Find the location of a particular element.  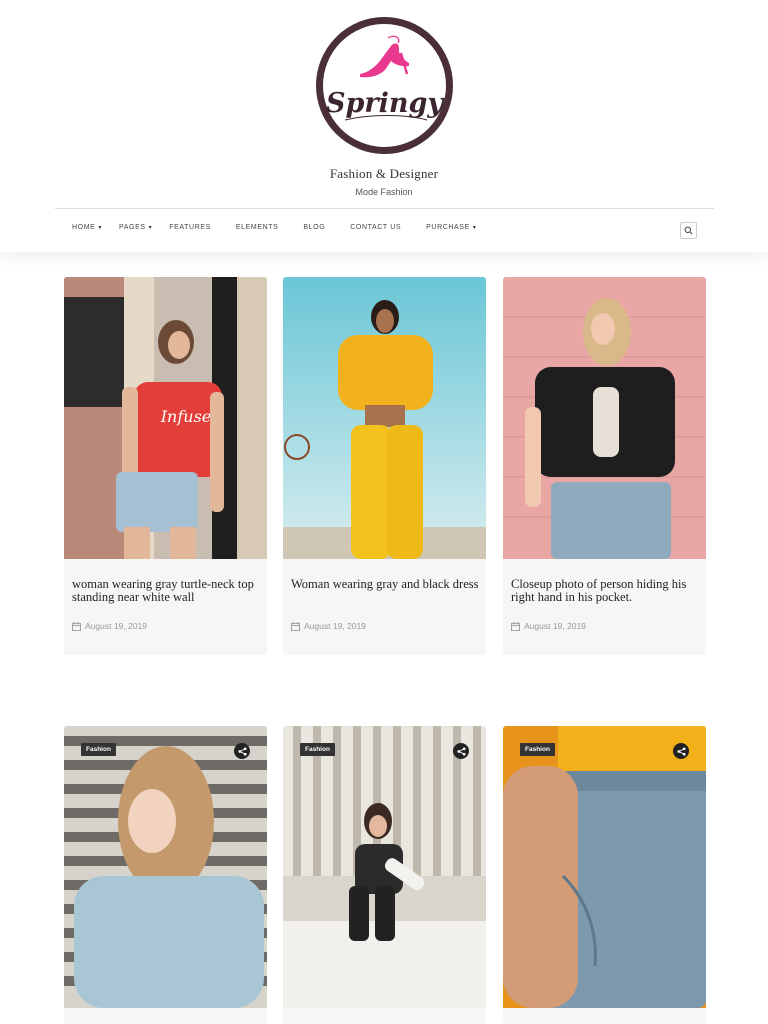

nav-item-purchase: PURCHASE ▾ is located at coordinates (451, 227).